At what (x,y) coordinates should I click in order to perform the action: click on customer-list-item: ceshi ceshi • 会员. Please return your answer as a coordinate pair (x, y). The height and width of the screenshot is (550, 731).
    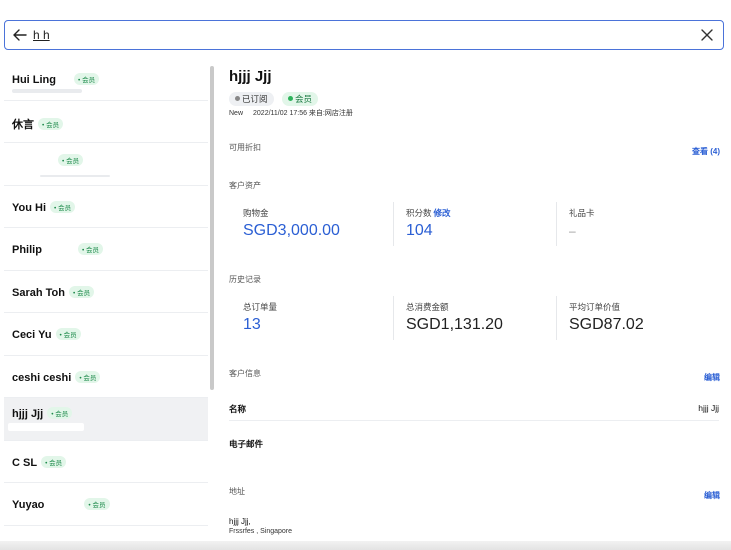
    Looking at the image, I should click on (106, 377).